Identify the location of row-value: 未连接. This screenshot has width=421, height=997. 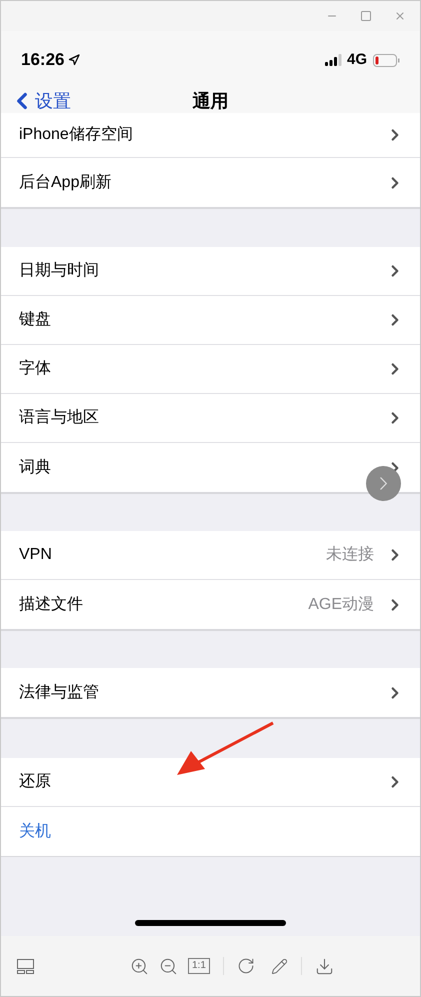
(350, 554).